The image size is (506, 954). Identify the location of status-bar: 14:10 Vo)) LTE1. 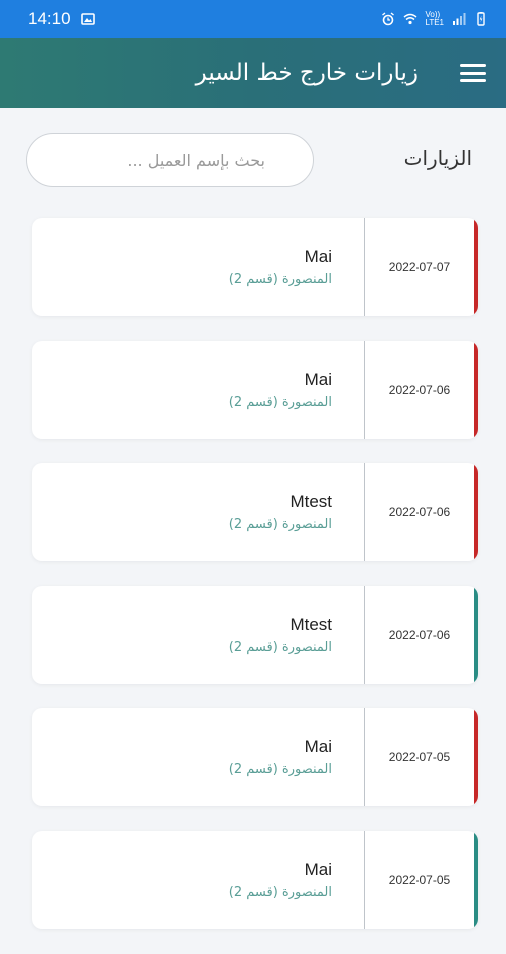
(253, 19).